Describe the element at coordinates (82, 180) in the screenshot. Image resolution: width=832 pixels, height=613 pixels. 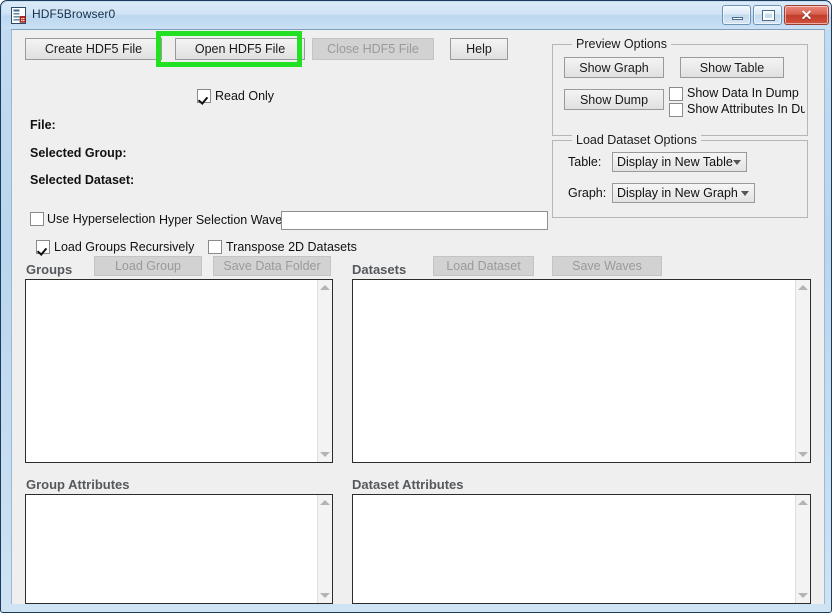
I see `selected-dataset-label: Selected Dataset:` at that location.